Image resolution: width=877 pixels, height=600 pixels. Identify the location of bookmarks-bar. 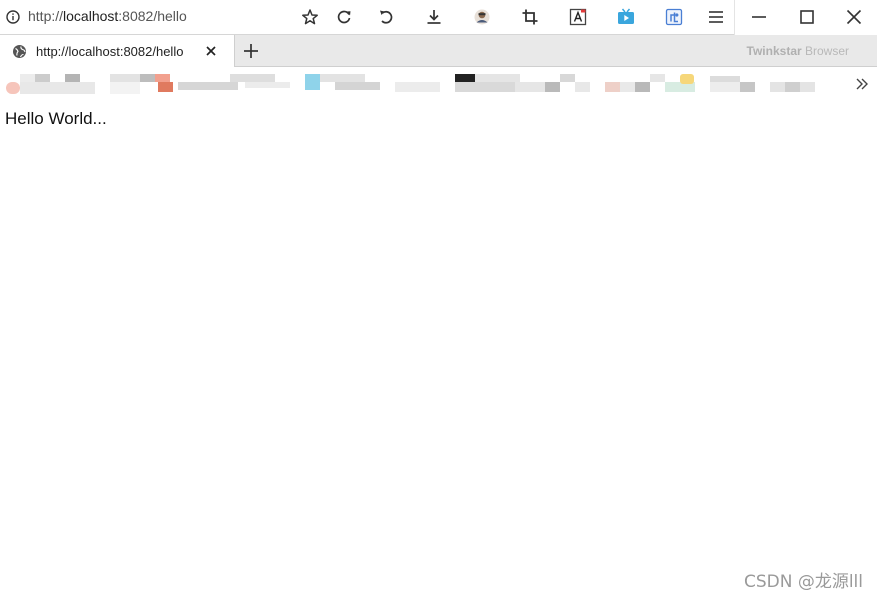
(438, 84).